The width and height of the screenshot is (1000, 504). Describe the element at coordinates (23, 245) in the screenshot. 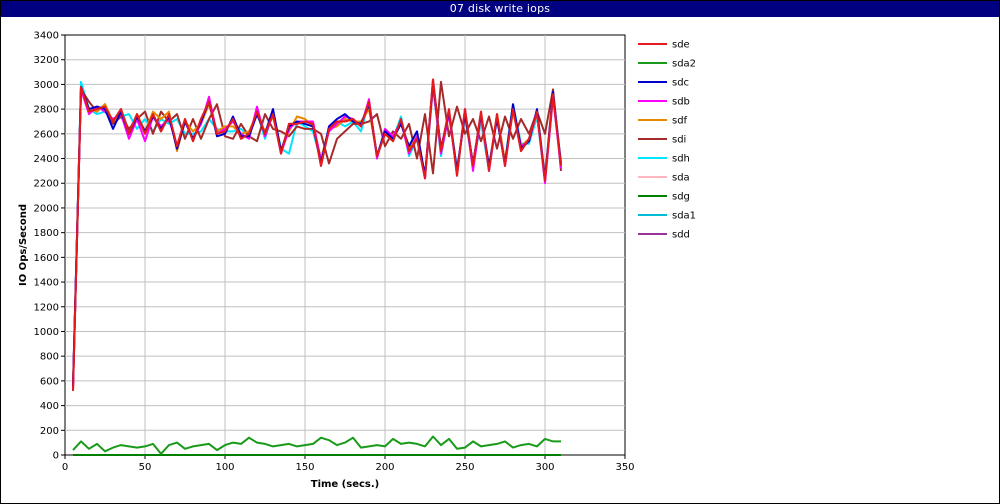

I see `y-axis-label: IO Ops/Second` at that location.